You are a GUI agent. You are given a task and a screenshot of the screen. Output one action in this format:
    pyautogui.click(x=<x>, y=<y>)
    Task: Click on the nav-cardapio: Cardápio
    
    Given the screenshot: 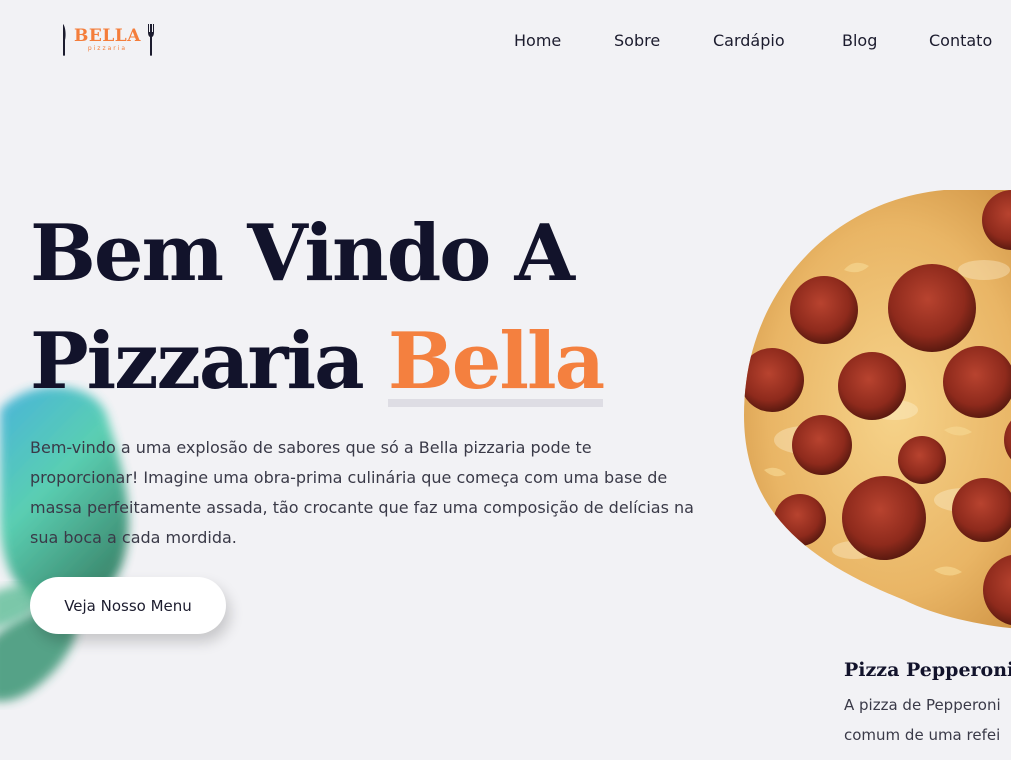 What is the action you would take?
    pyautogui.click(x=749, y=40)
    